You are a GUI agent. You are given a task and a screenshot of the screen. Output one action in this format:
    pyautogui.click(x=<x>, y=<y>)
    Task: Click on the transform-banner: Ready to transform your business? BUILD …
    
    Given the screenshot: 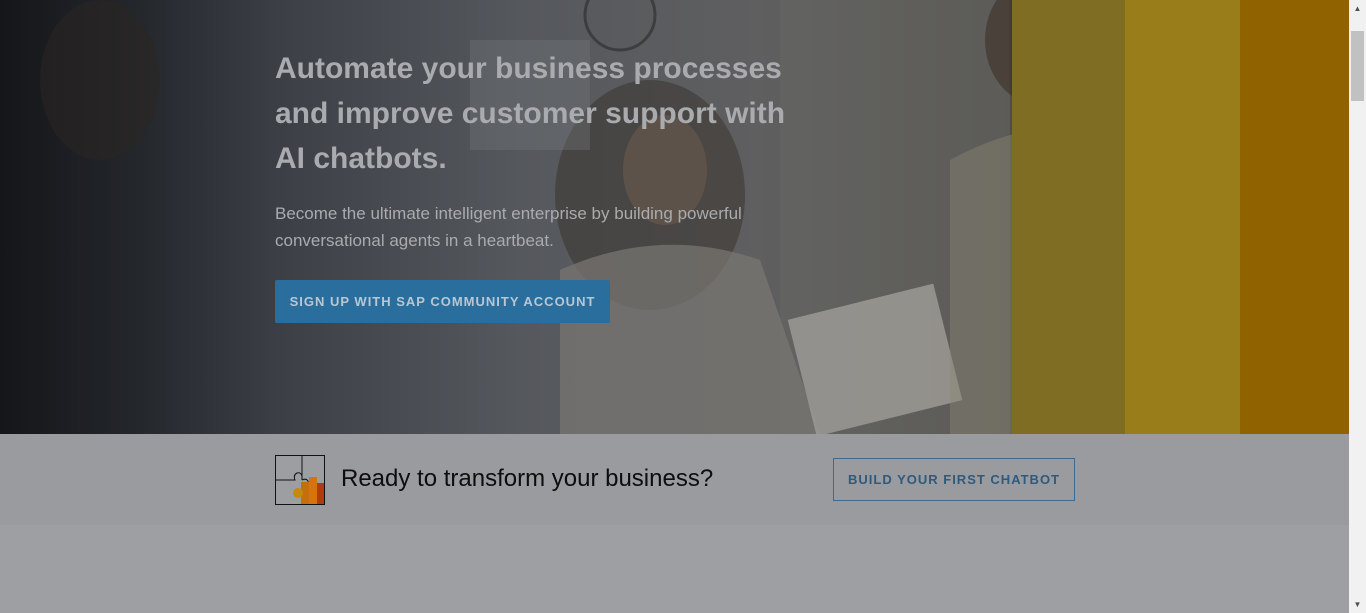 What is the action you would take?
    pyautogui.click(x=674, y=479)
    